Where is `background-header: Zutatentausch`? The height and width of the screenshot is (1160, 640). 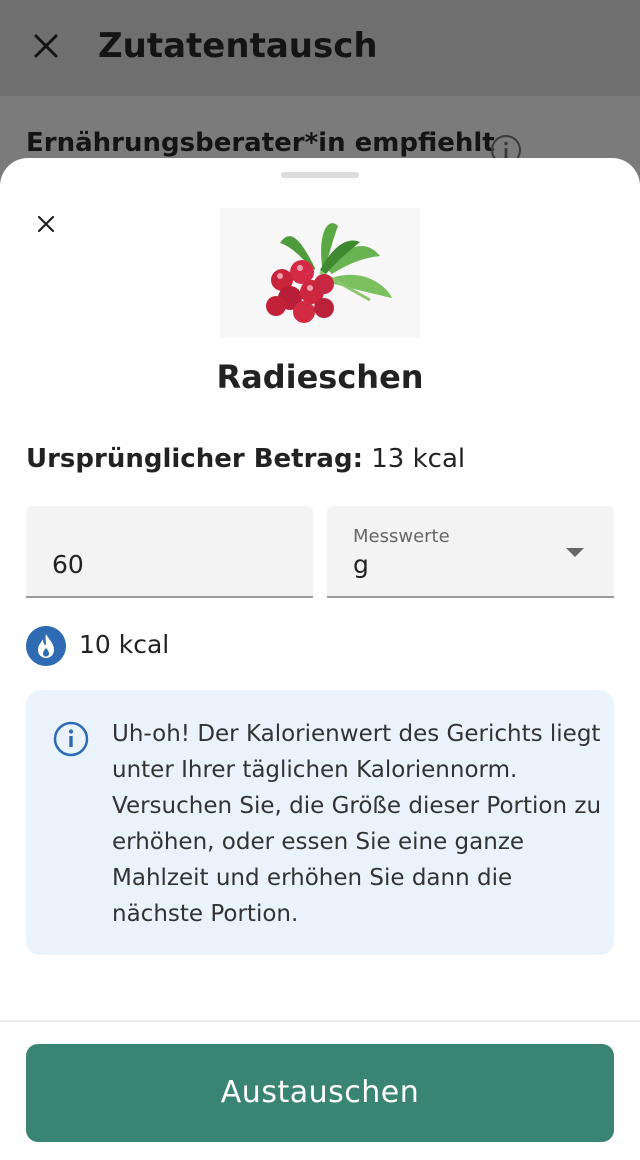 background-header: Zutatentausch is located at coordinates (320, 48).